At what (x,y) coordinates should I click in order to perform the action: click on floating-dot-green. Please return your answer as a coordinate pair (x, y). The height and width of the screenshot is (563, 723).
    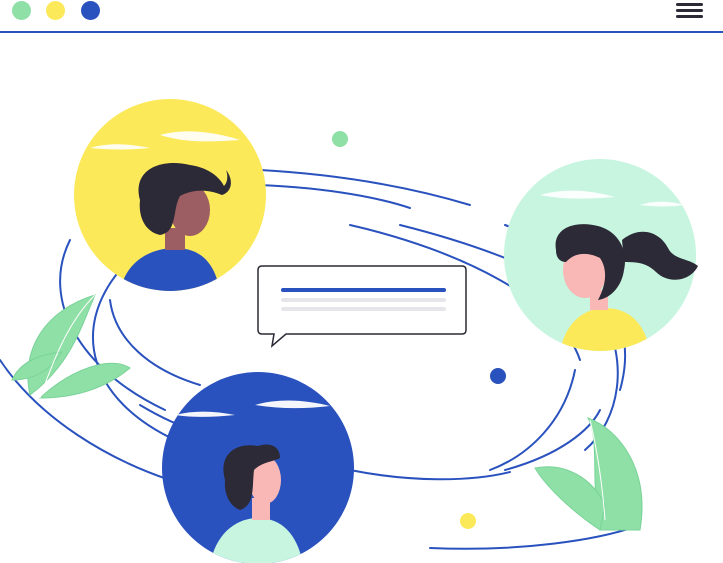
    Looking at the image, I should click on (340, 139).